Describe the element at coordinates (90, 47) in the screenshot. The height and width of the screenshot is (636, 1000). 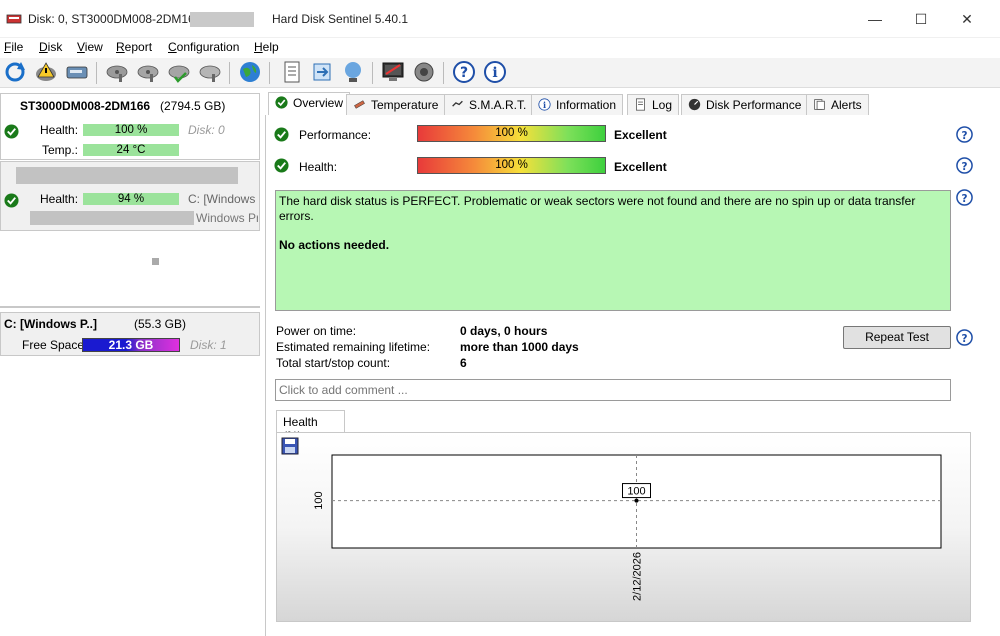
I see `menu-view: View` at that location.